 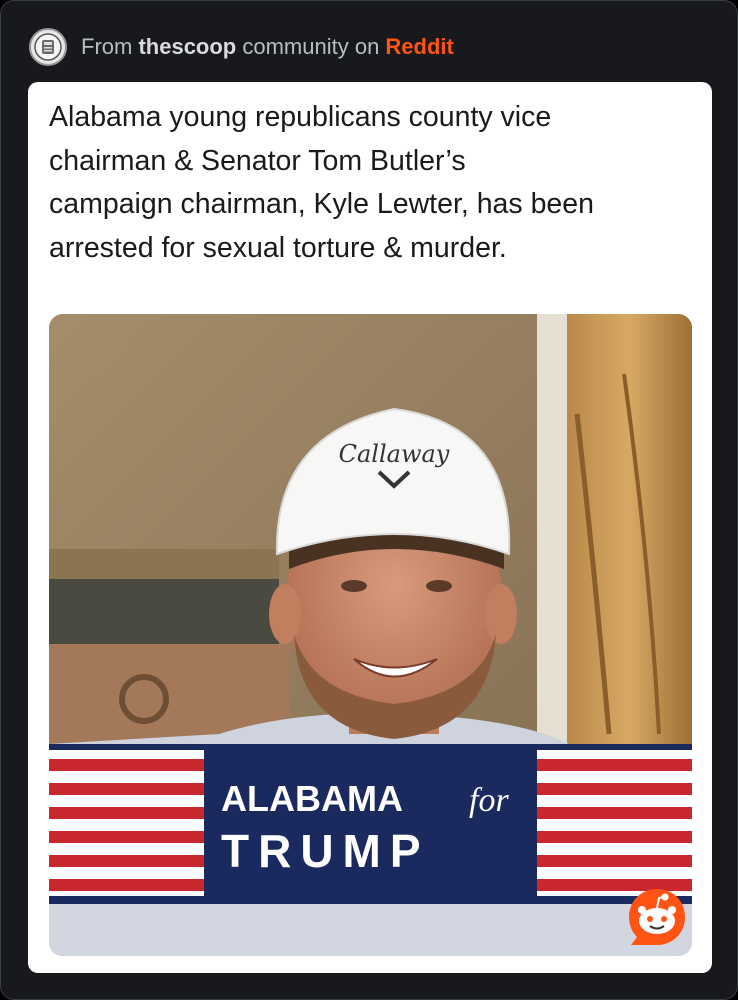 What do you see at coordinates (312, 798) in the screenshot?
I see `banner-line-1: ALABAMA` at bounding box center [312, 798].